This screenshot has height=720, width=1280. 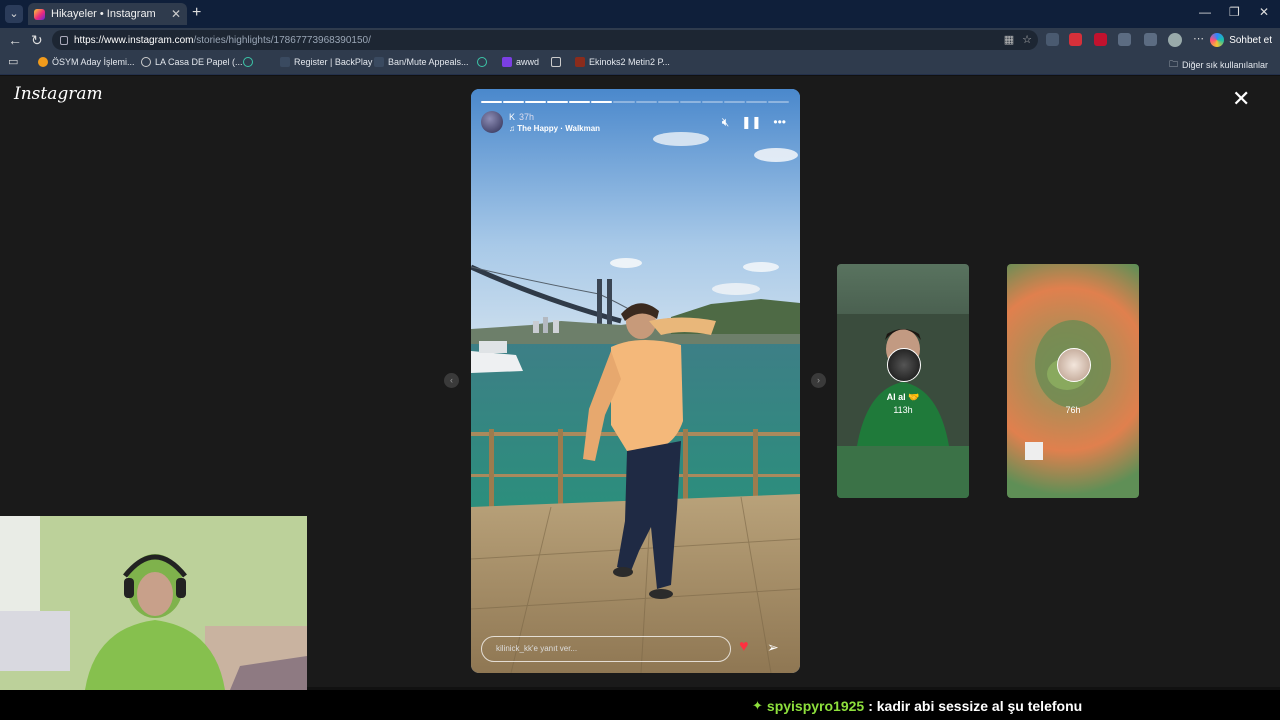 I want to click on bookmark-page, so click(x=558, y=62).